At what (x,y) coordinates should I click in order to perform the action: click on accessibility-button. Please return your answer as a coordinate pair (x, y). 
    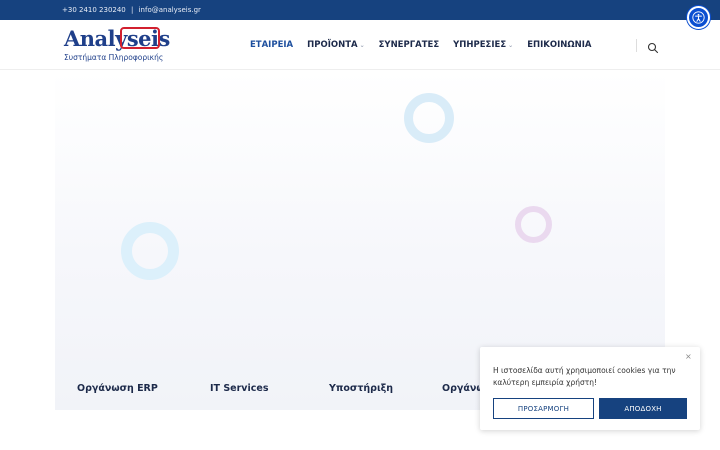
    Looking at the image, I should click on (698, 17).